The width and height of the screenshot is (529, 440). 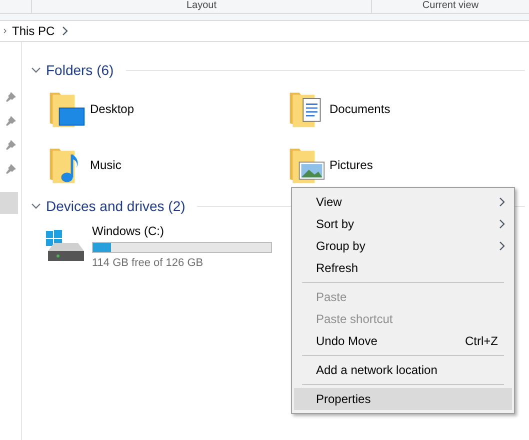 What do you see at coordinates (351, 165) in the screenshot?
I see `folder-name: Pictures` at bounding box center [351, 165].